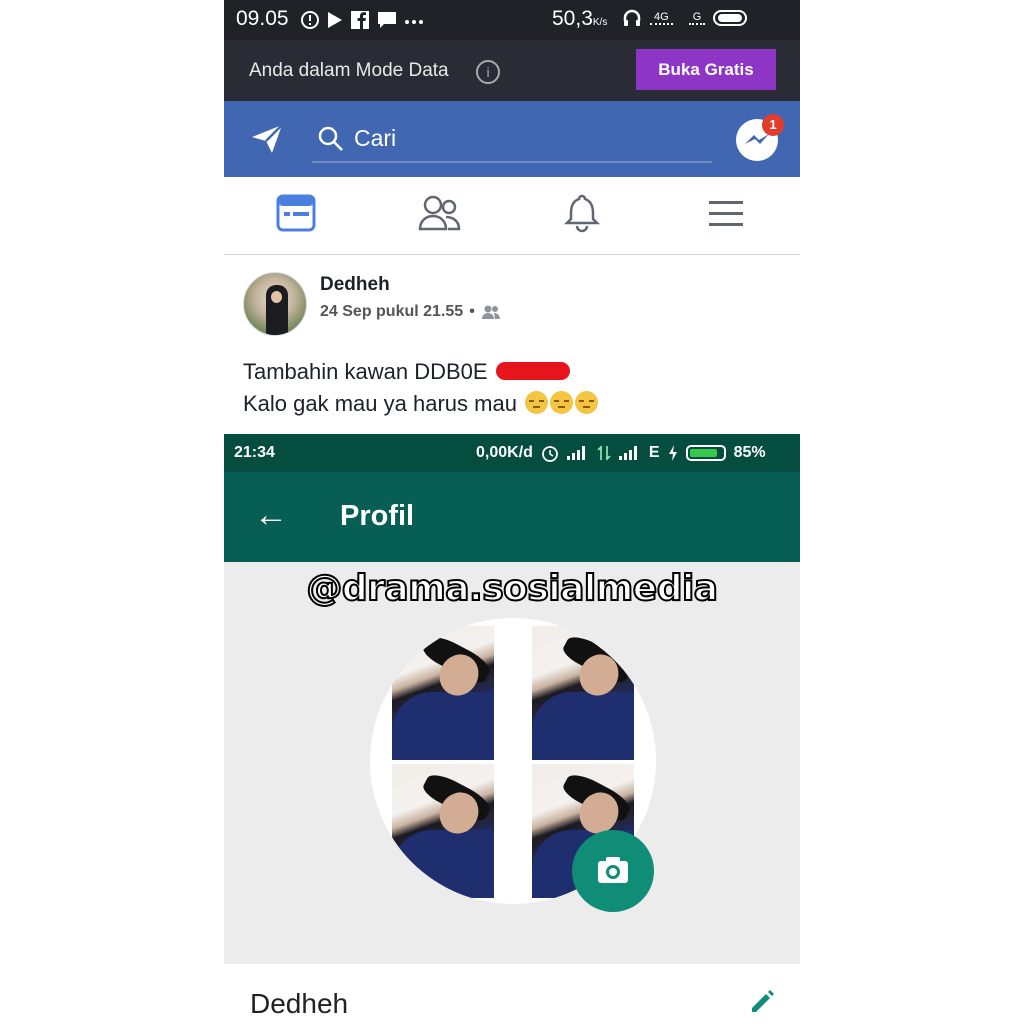 The image size is (1024, 1024). I want to click on friends-icon, so click(439, 213).